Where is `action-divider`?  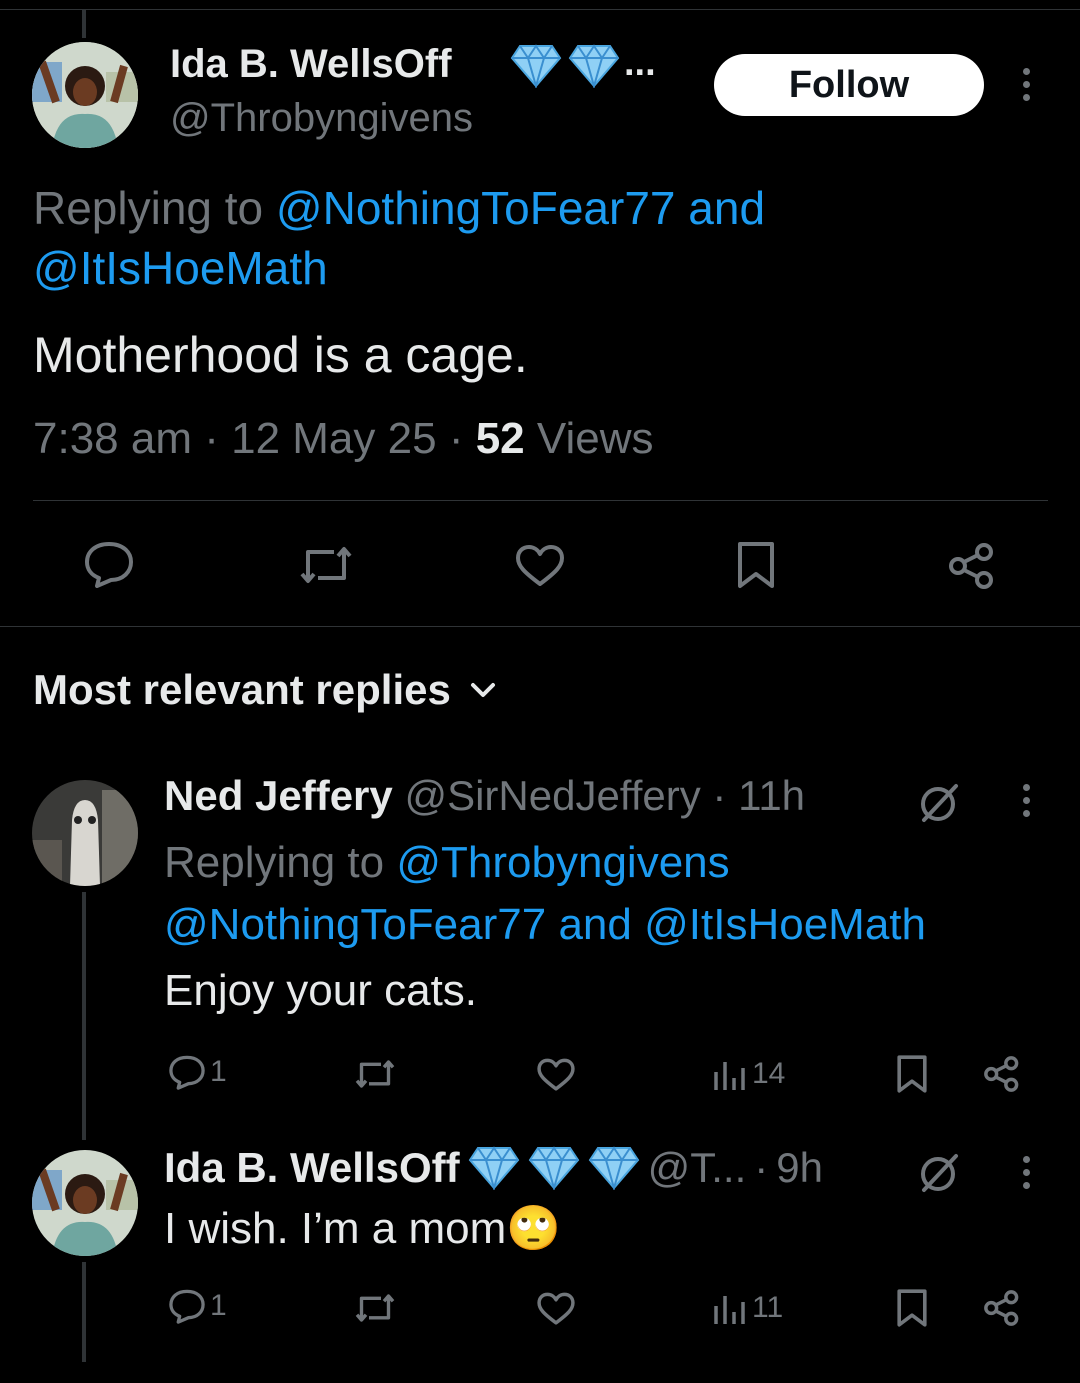
action-divider is located at coordinates (540, 500).